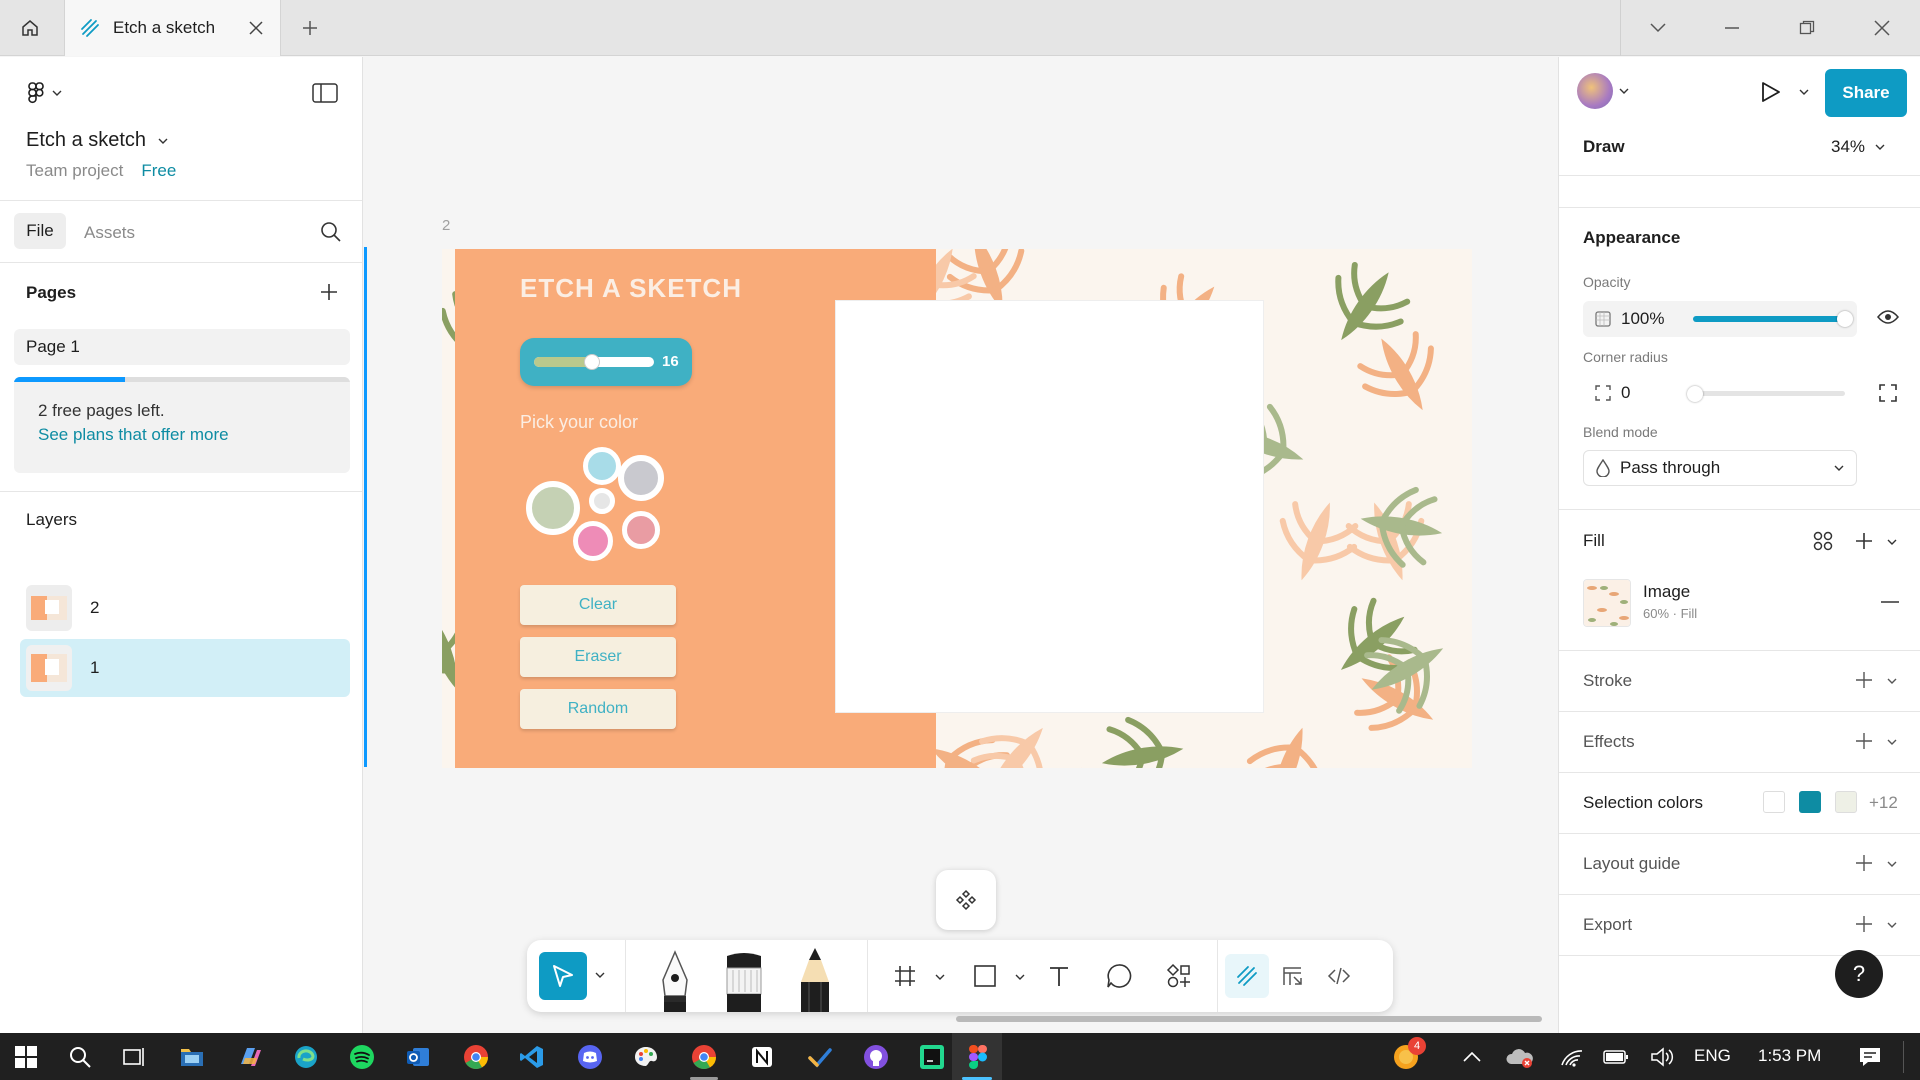 The width and height of the screenshot is (1920, 1080). Describe the element at coordinates (553, 508) in the screenshot. I see `color-swatch-sage` at that location.